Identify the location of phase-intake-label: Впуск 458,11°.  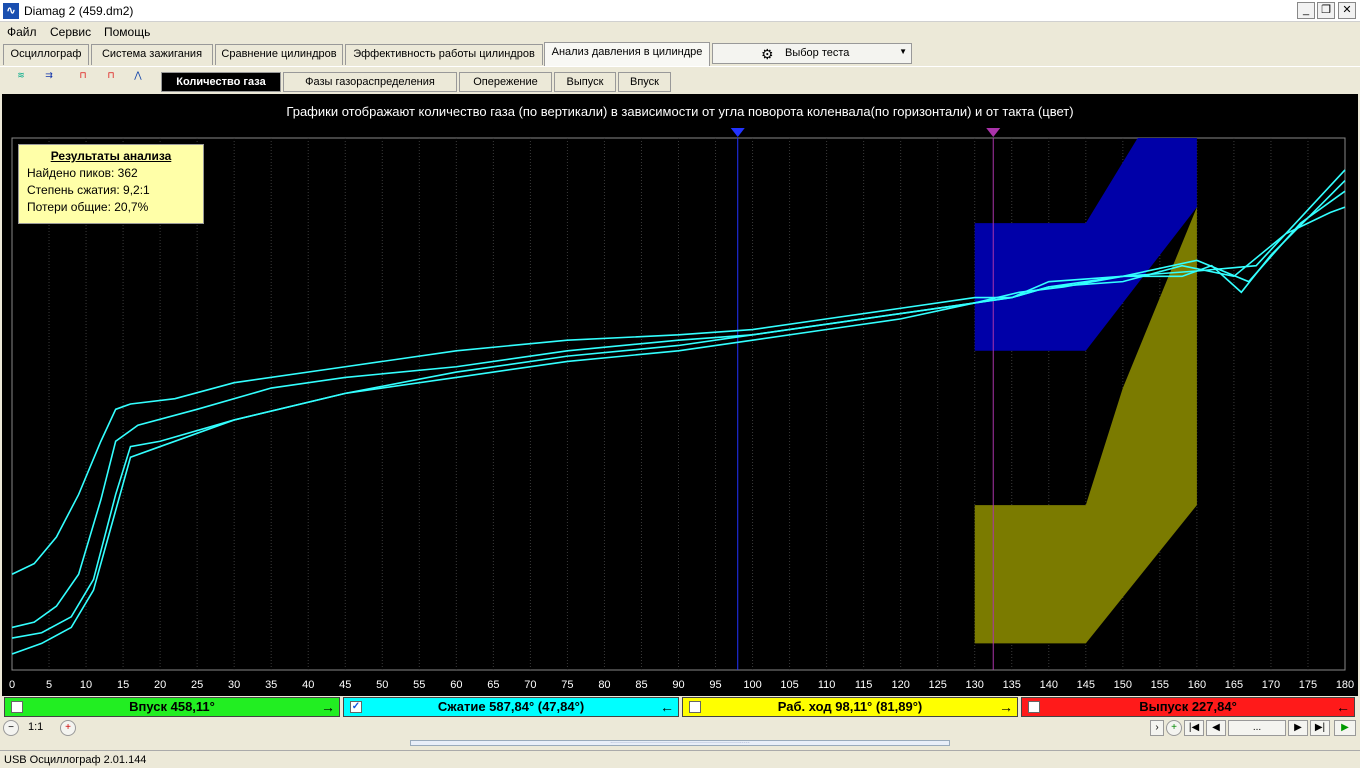
(172, 706).